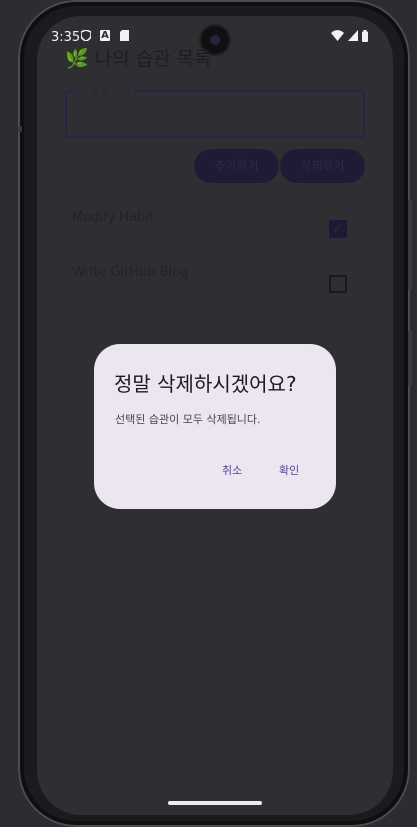 This screenshot has width=417, height=827. What do you see at coordinates (20, 129) in the screenshot?
I see `side-button-left` at bounding box center [20, 129].